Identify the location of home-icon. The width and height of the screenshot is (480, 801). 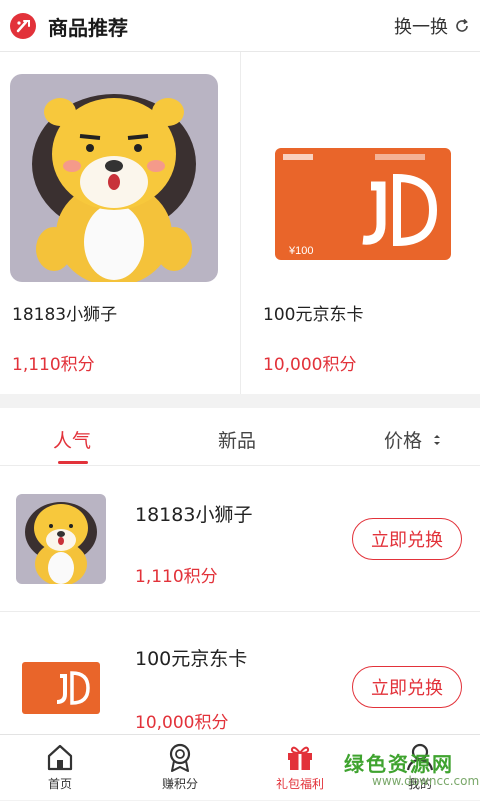
(60, 757).